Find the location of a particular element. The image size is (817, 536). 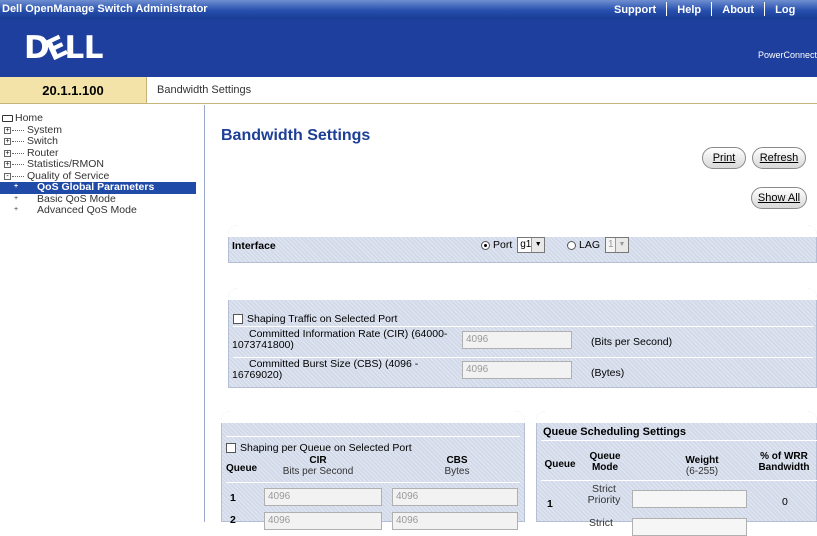

brand-bar: DELL PowerConnect is located at coordinates (408, 48).